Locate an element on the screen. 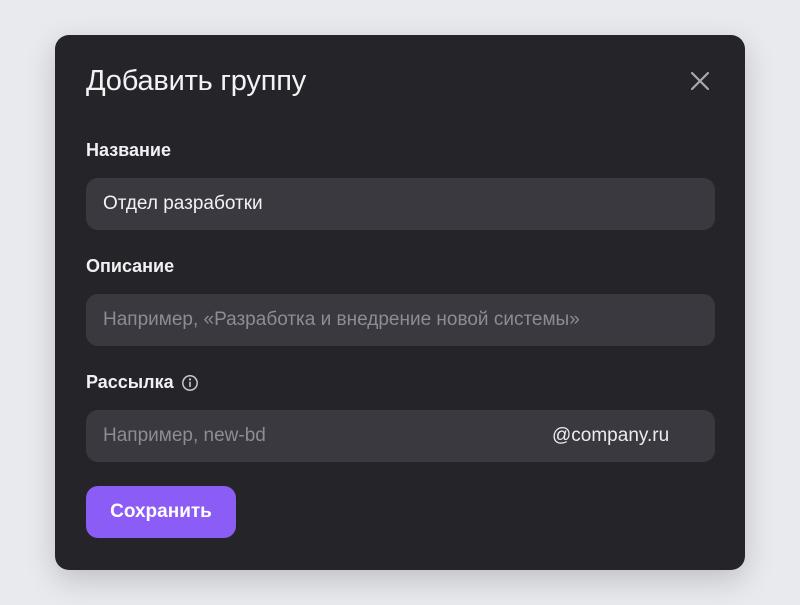 The width and height of the screenshot is (800, 605). name-field is located at coordinates (400, 204).